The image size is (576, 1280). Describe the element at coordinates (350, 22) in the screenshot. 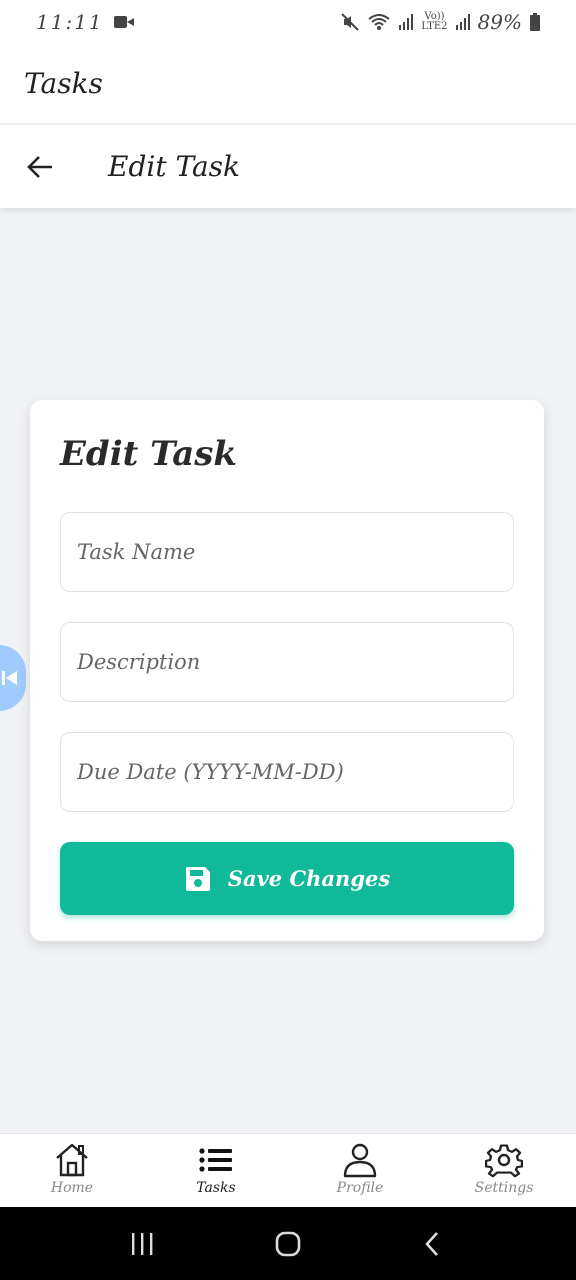

I see `mute-icon` at that location.